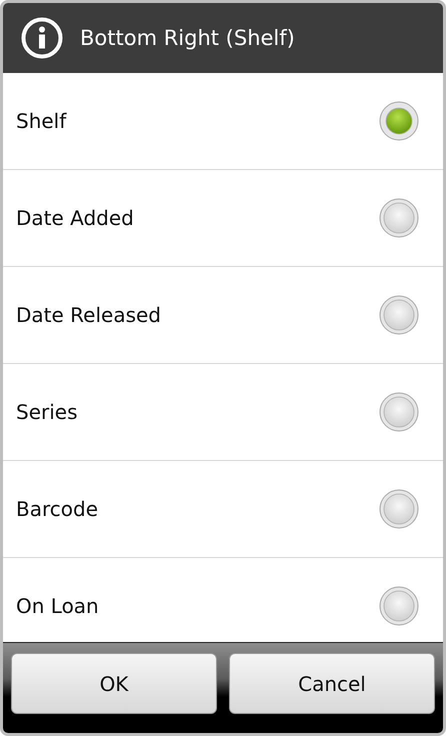 The image size is (446, 736). Describe the element at coordinates (114, 683) in the screenshot. I see `ok-button: OK` at that location.